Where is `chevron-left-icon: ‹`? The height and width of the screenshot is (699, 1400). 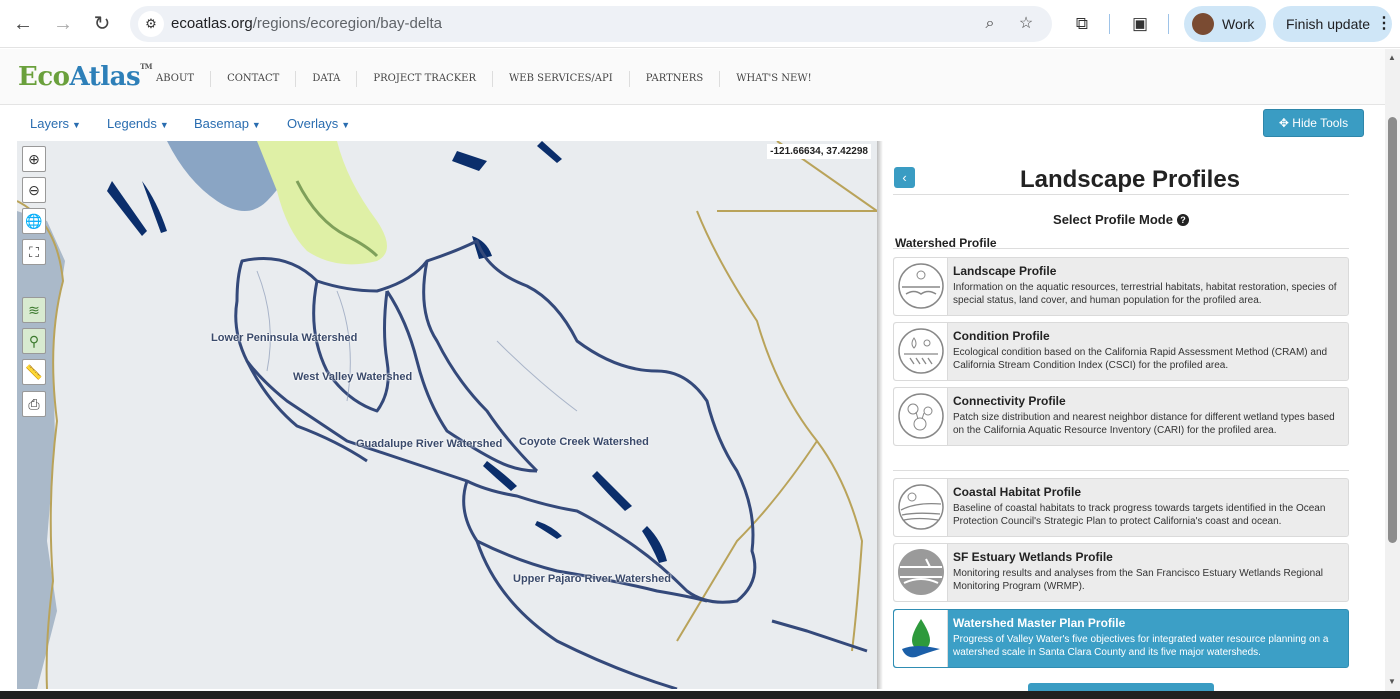 chevron-left-icon: ‹ is located at coordinates (904, 177).